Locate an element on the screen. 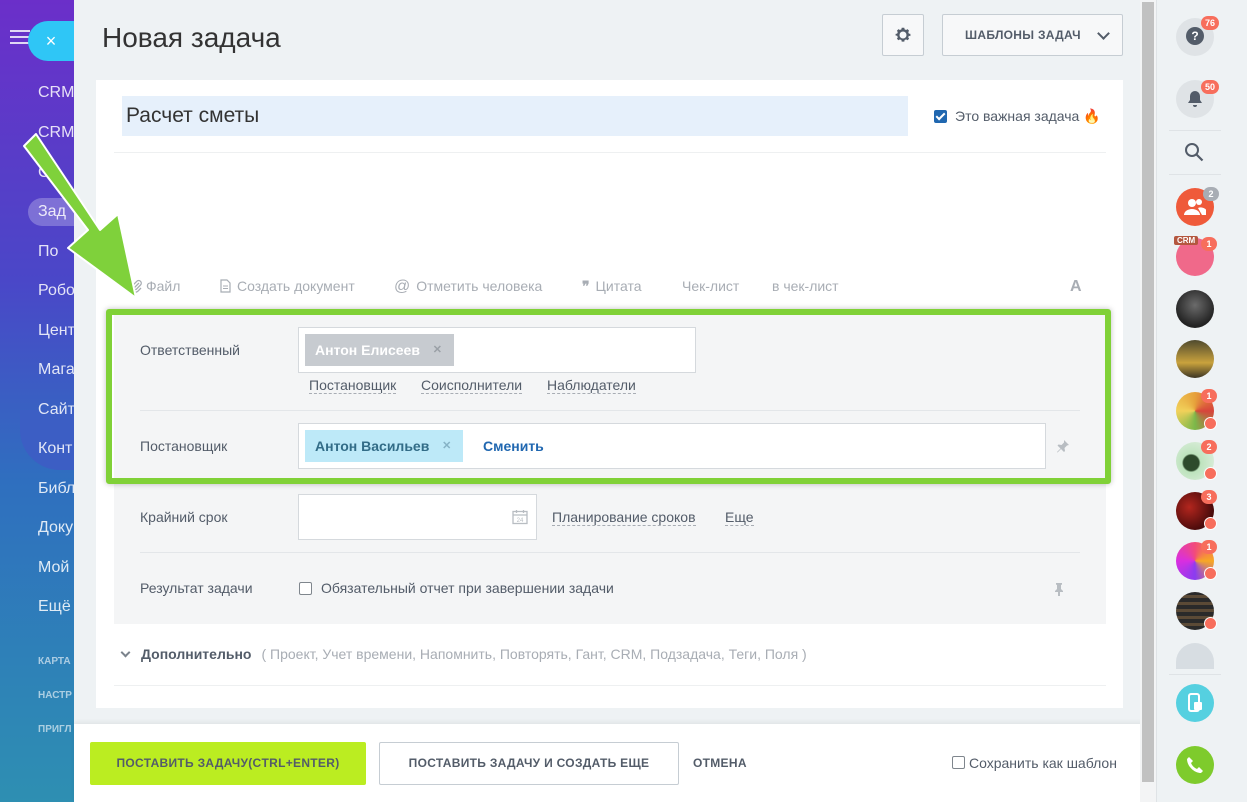 The height and width of the screenshot is (802, 1247). annotation-arrow-icon is located at coordinates (80, 216).